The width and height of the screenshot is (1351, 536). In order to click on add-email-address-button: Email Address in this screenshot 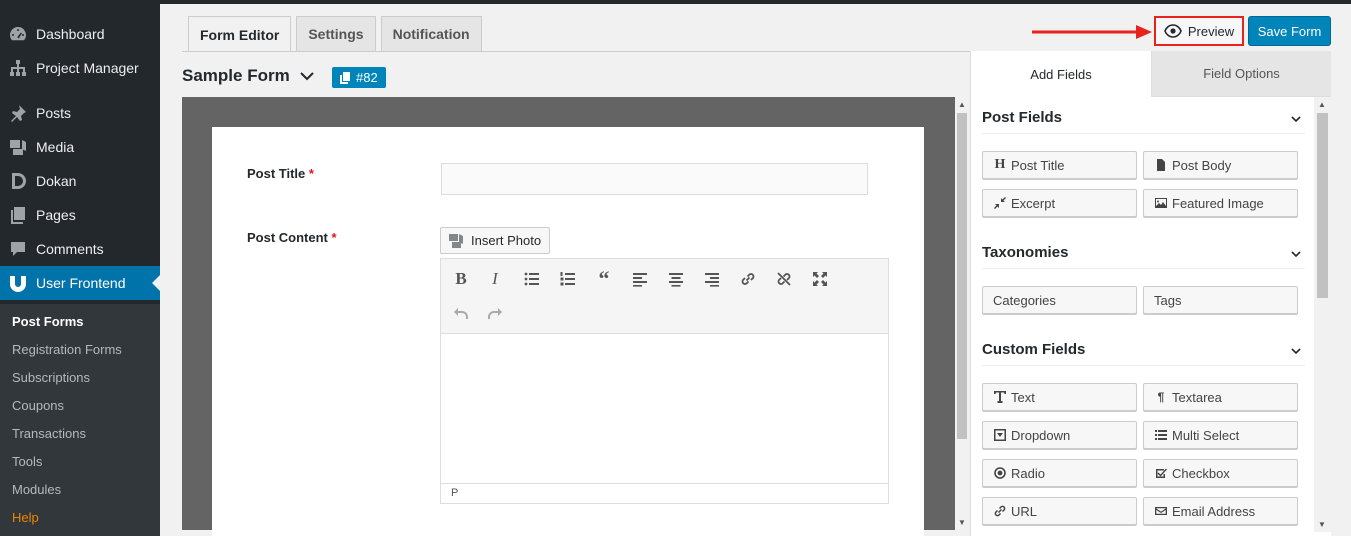, I will do `click(1220, 511)`.